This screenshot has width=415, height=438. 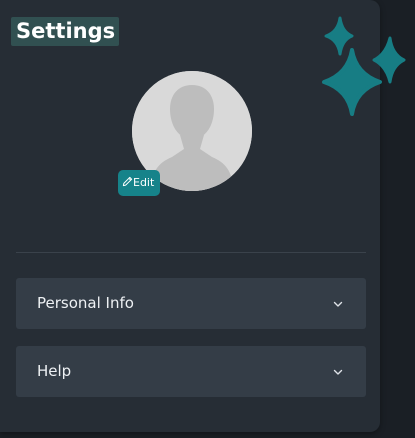 I want to click on accordion-label-personal-info: Personal Info, so click(x=85, y=303).